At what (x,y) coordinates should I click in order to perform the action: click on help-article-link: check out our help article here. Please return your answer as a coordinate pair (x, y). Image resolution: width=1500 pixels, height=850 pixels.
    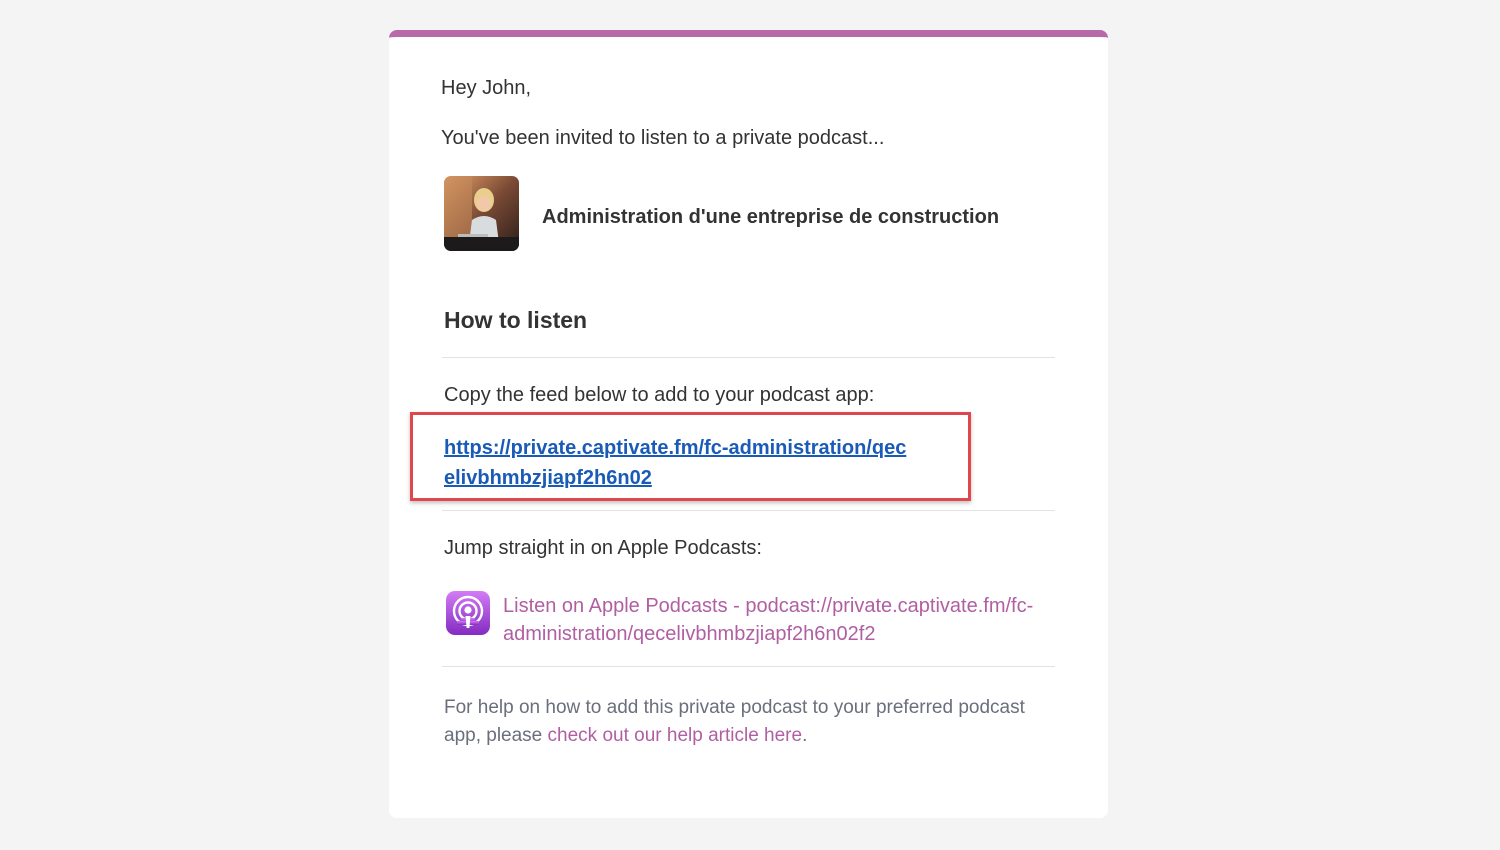
    Looking at the image, I should click on (675, 735).